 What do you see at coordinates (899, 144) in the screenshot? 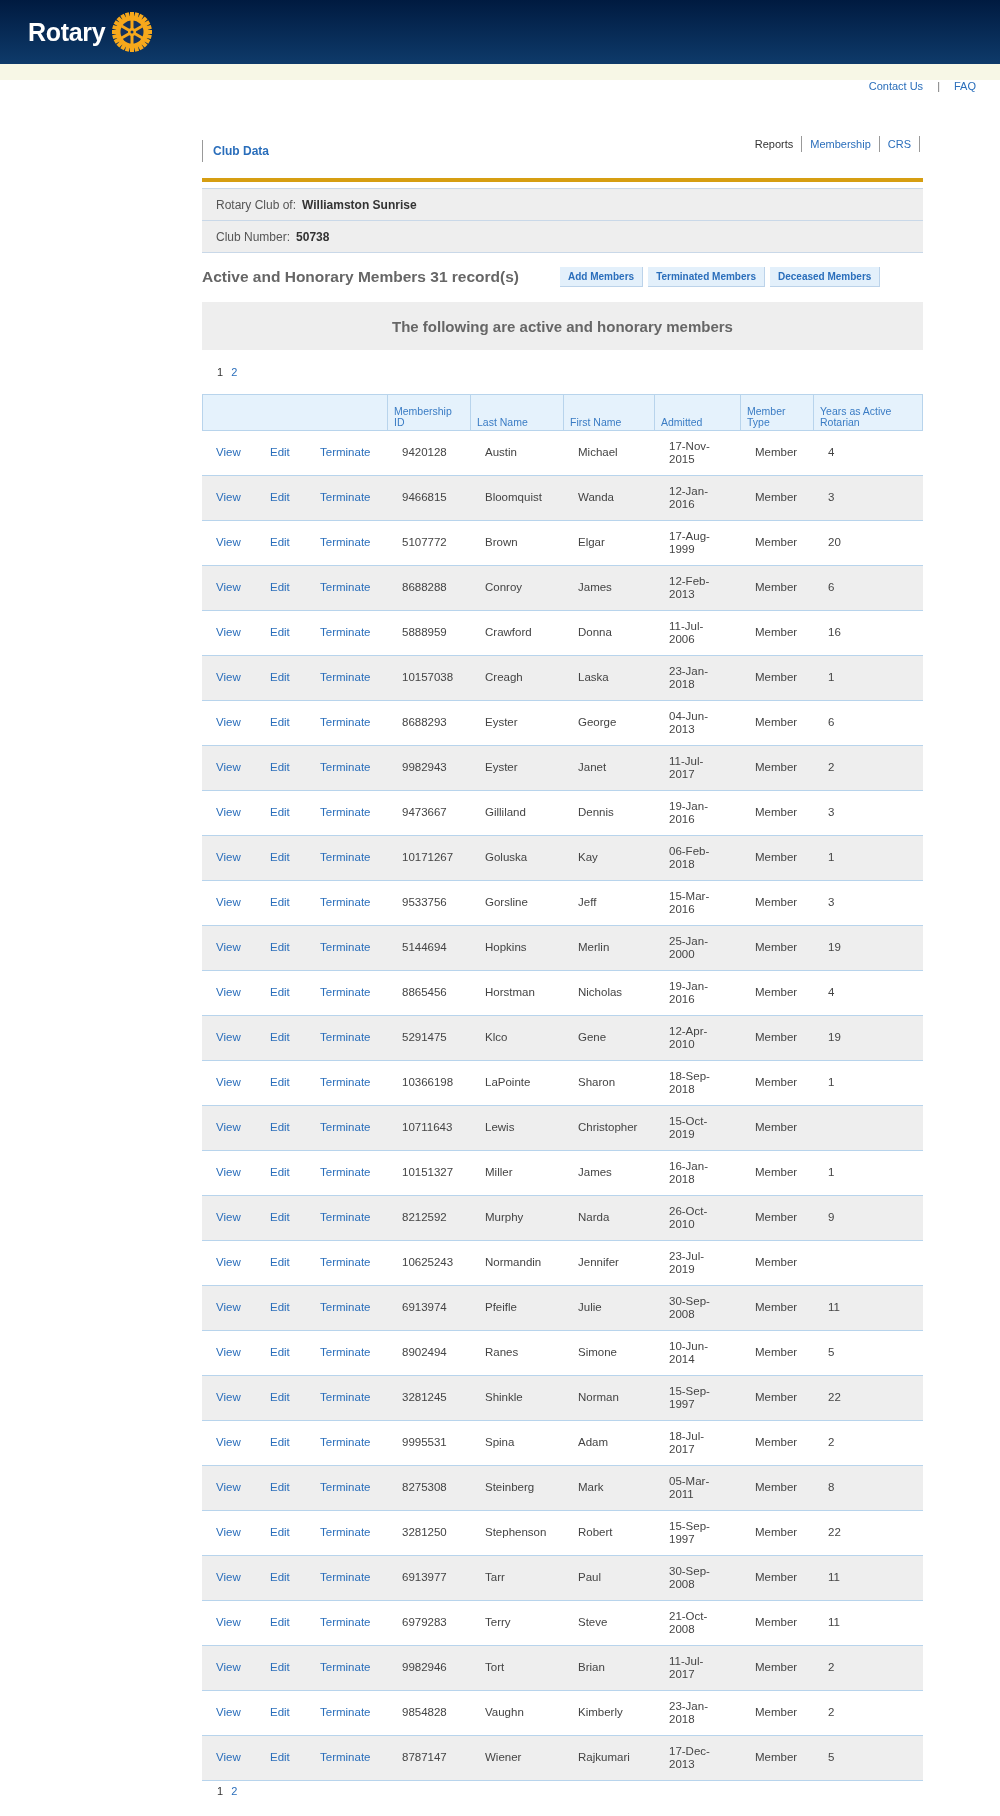
I see `nav-tab: CRS` at bounding box center [899, 144].